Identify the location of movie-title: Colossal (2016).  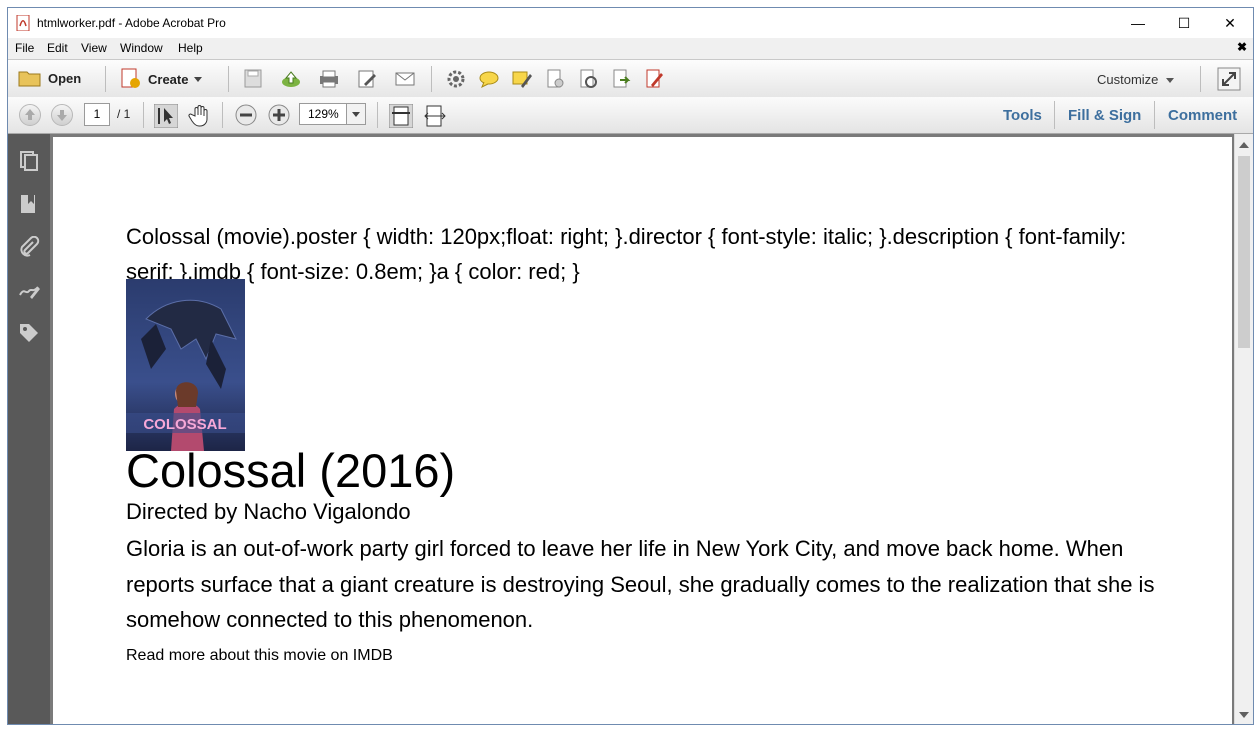
(291, 470).